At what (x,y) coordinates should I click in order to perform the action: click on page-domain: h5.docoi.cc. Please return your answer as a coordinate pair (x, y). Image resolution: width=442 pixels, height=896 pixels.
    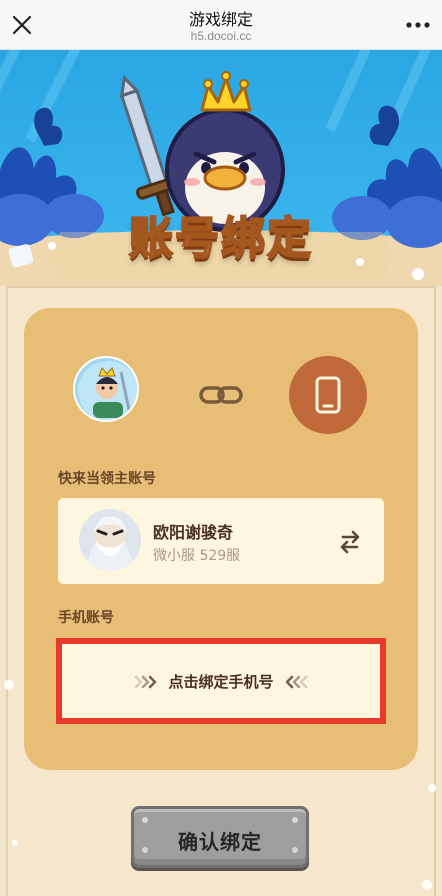
    Looking at the image, I should click on (221, 36).